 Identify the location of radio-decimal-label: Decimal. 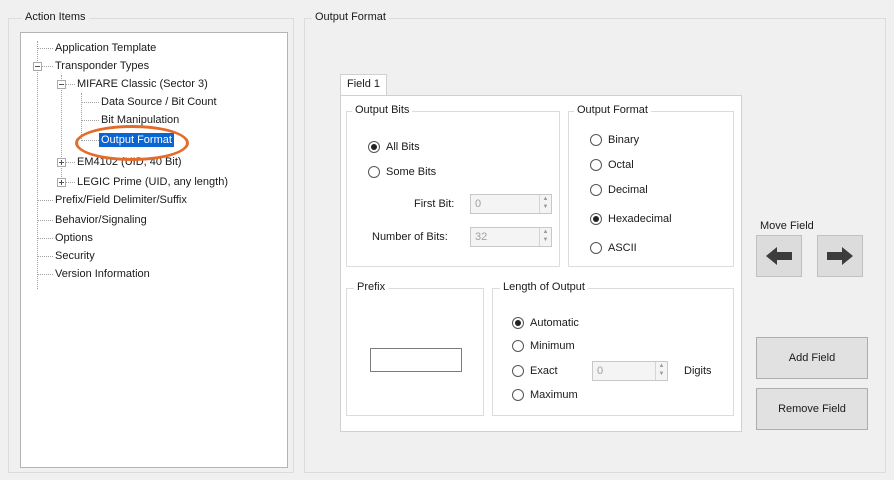
(628, 190).